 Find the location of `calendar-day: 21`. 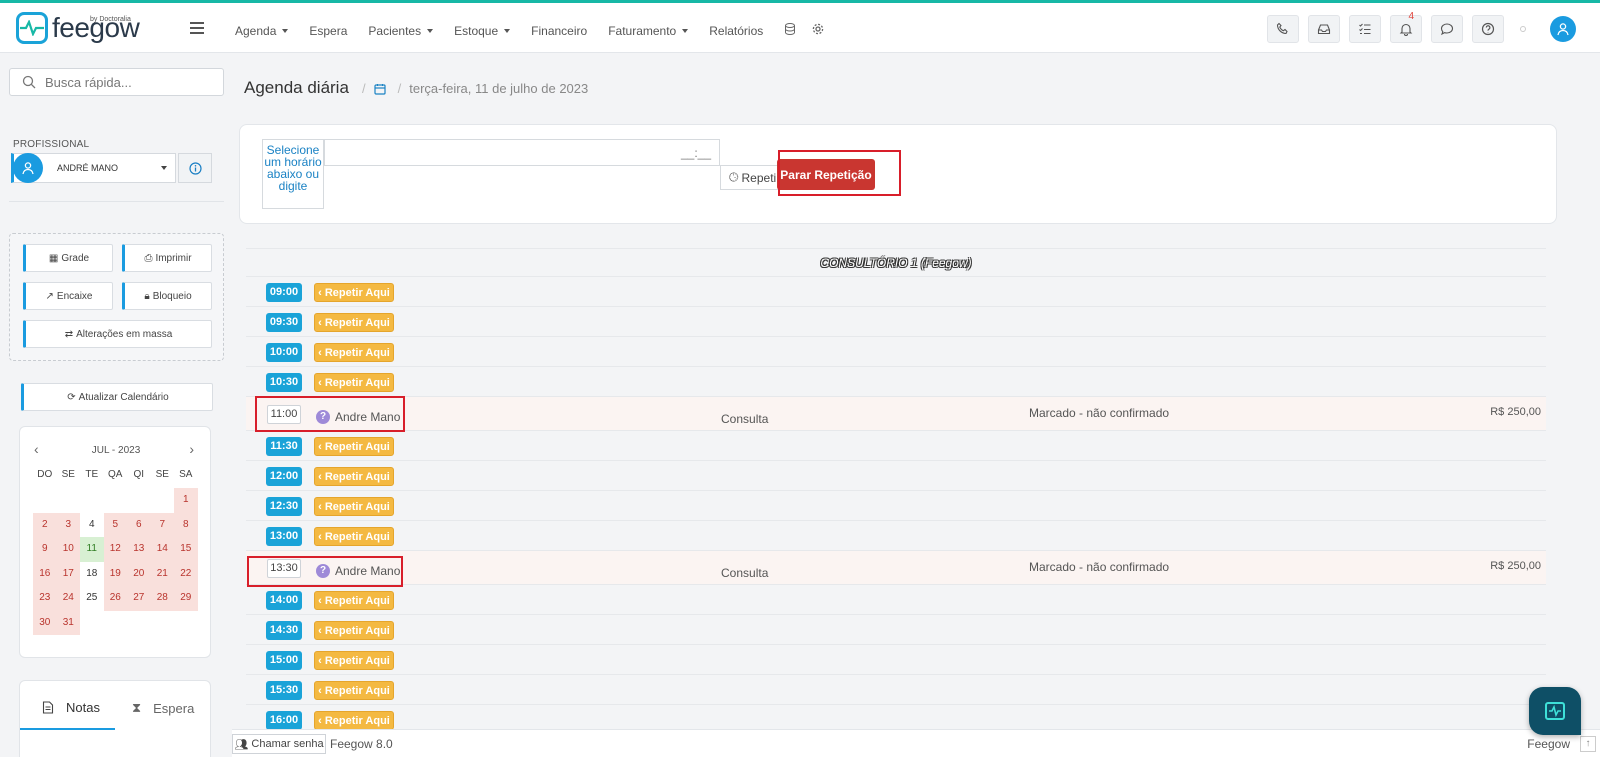

calendar-day: 21 is located at coordinates (162, 573).